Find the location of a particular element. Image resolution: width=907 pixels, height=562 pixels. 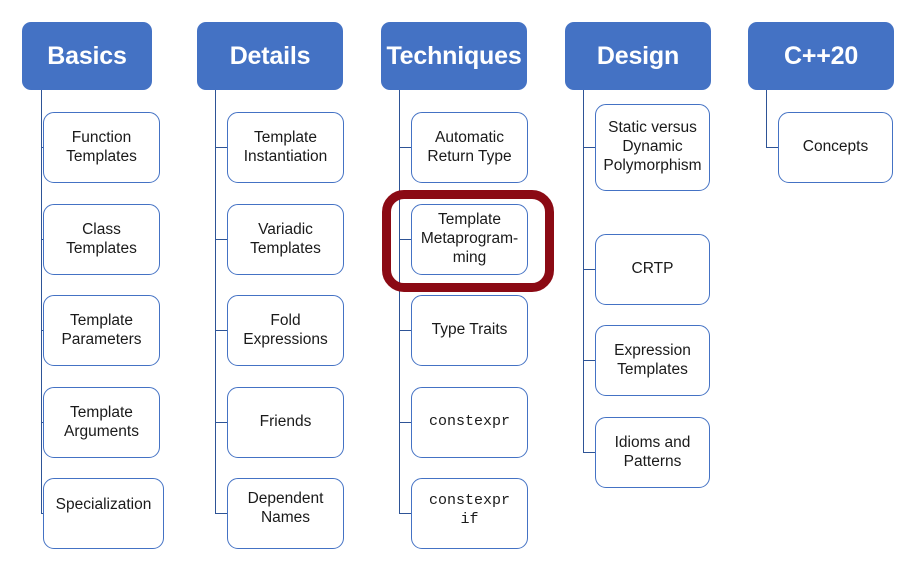

node-label: Friends is located at coordinates (285, 422).